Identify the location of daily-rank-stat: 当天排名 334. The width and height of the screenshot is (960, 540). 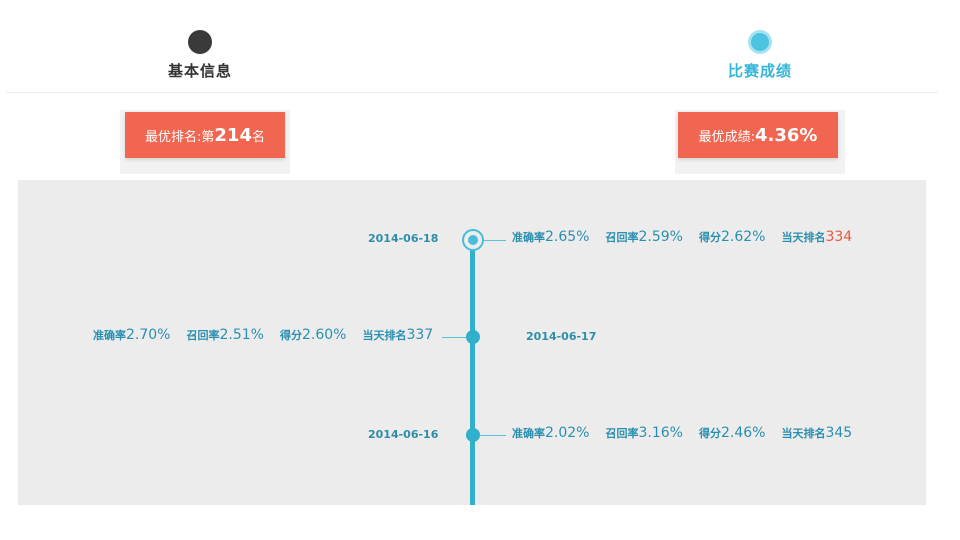
(817, 237).